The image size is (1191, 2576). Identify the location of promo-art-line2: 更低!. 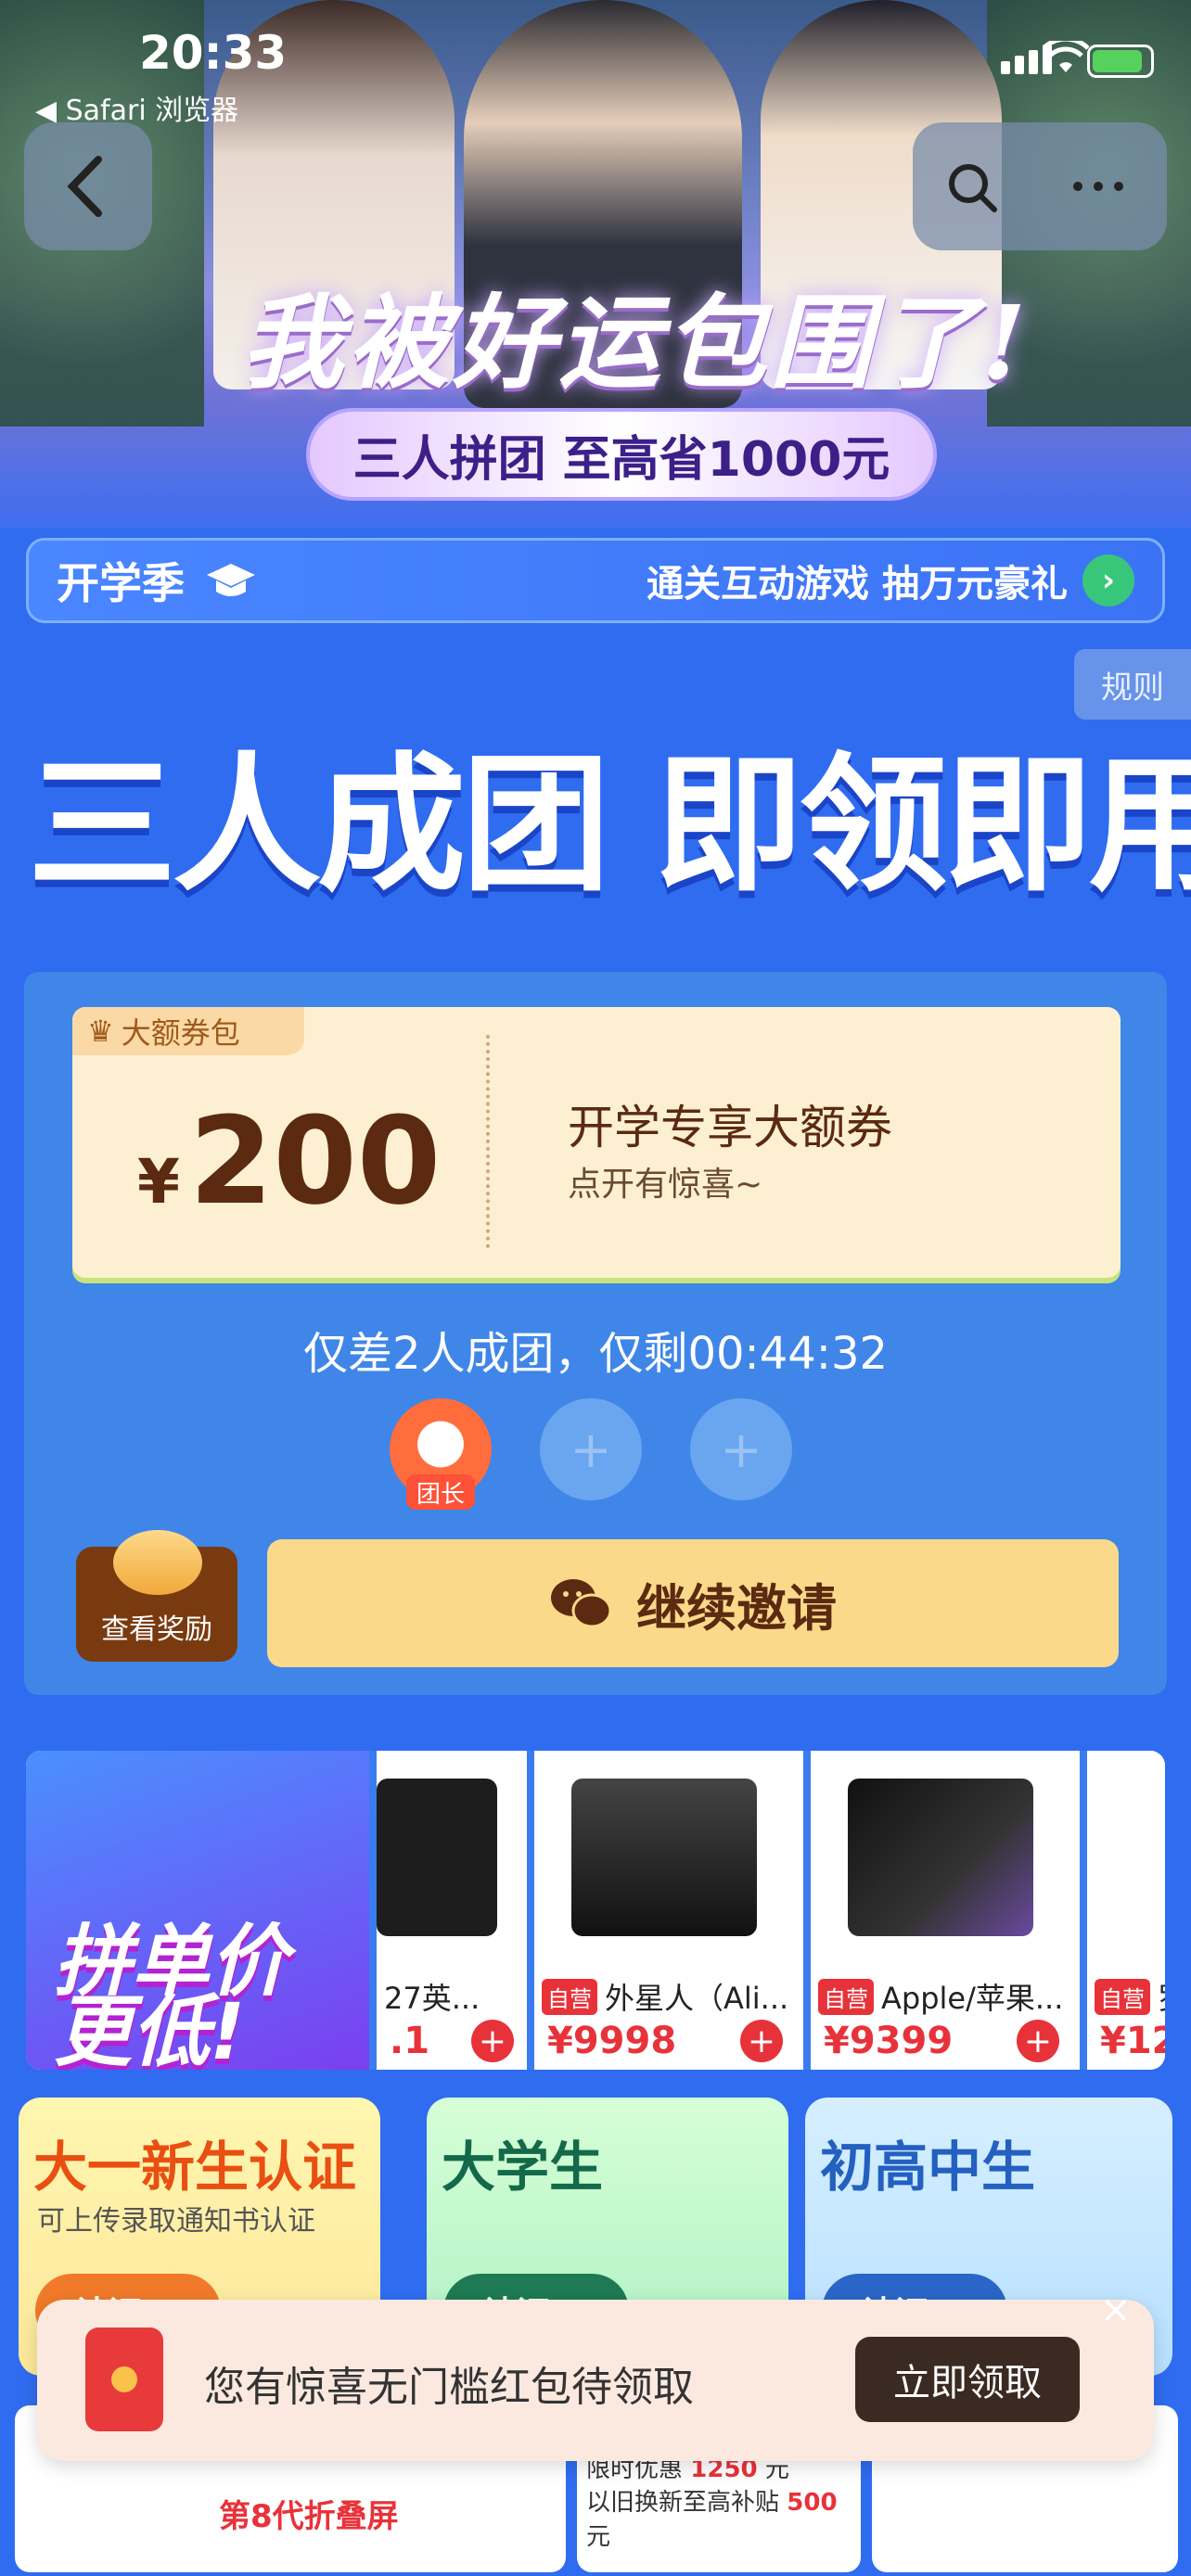
(150, 2027).